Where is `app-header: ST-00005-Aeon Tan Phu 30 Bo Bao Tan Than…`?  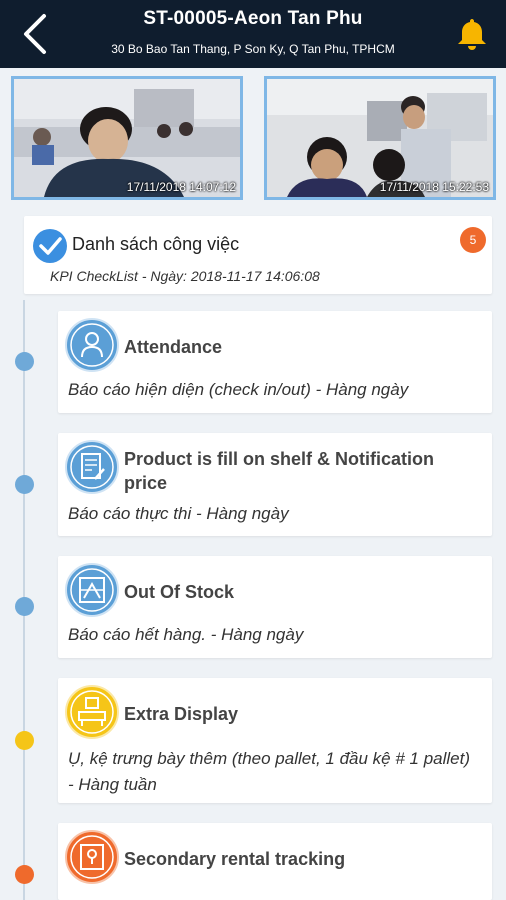
app-header: ST-00005-Aeon Tan Phu 30 Bo Bao Tan Than… is located at coordinates (253, 34).